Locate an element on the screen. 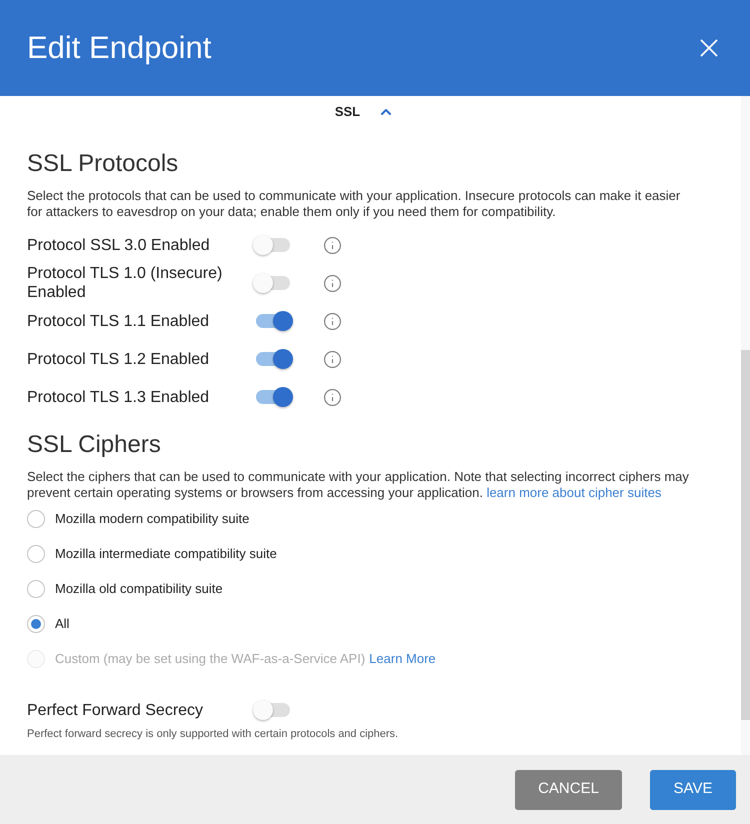 This screenshot has width=750, height=824. save-button: SAVE is located at coordinates (693, 790).